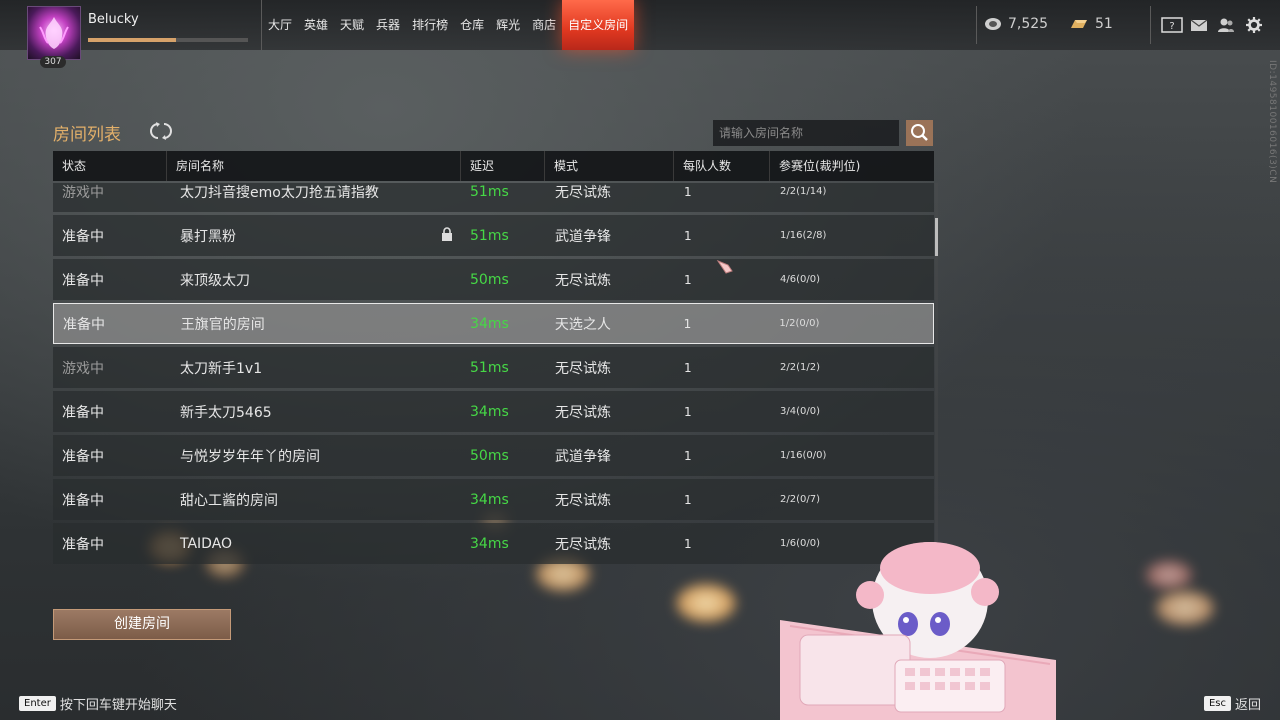  Describe the element at coordinates (803, 235) in the screenshot. I see `room-slots-text: 1/16(2/8)` at that location.